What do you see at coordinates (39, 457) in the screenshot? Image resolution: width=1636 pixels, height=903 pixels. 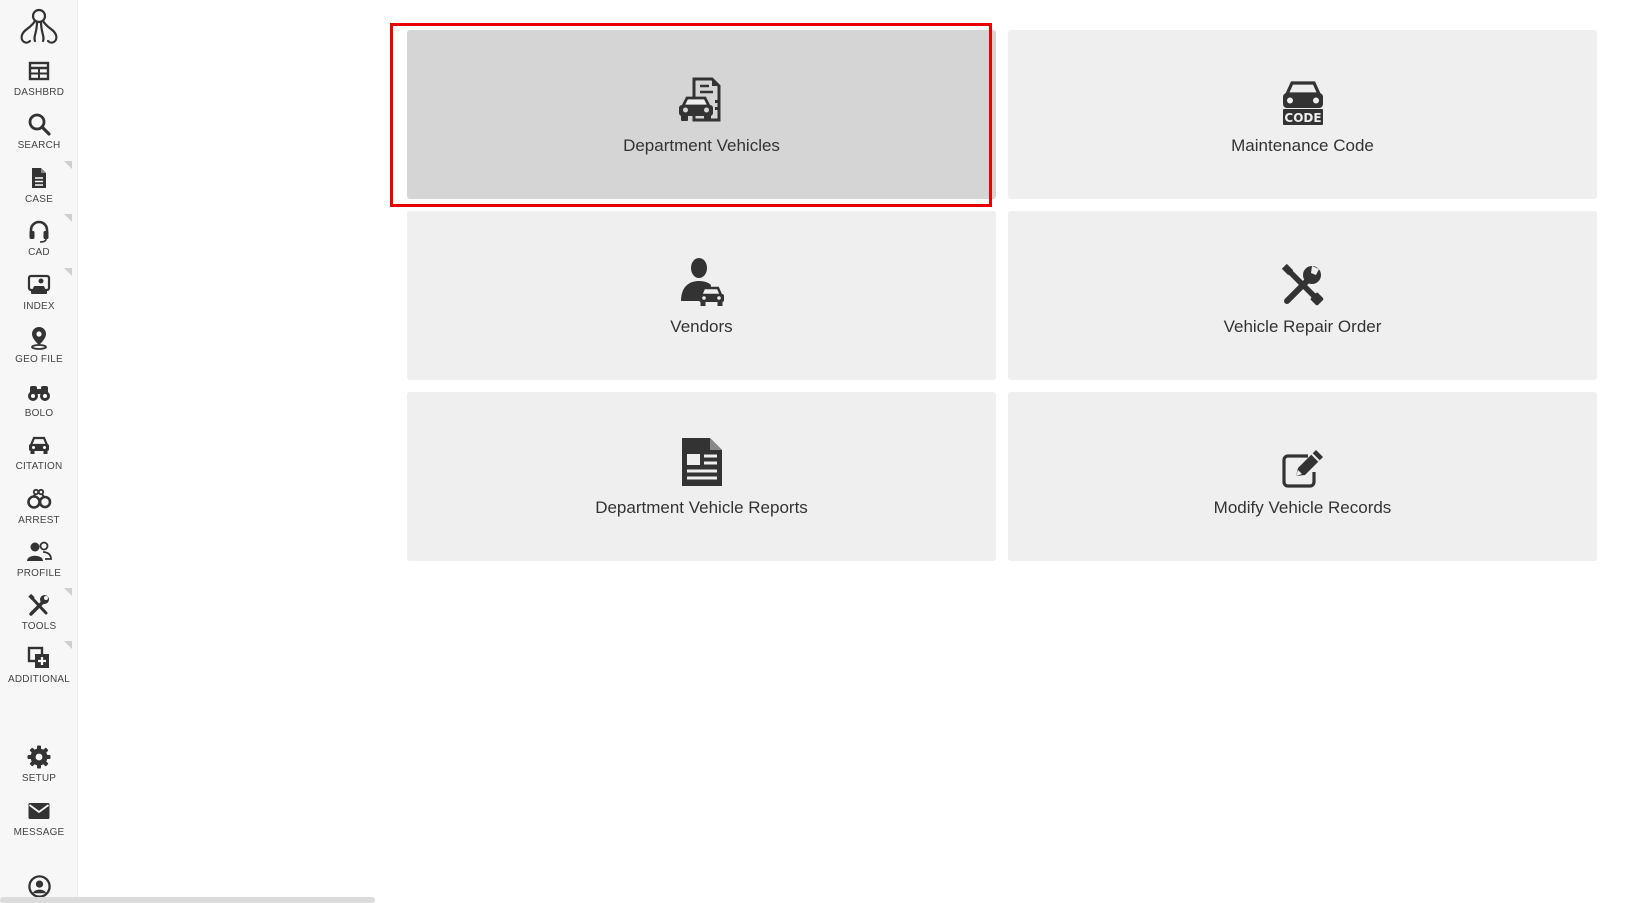 I see `sidebar-item-citation: CITATION` at bounding box center [39, 457].